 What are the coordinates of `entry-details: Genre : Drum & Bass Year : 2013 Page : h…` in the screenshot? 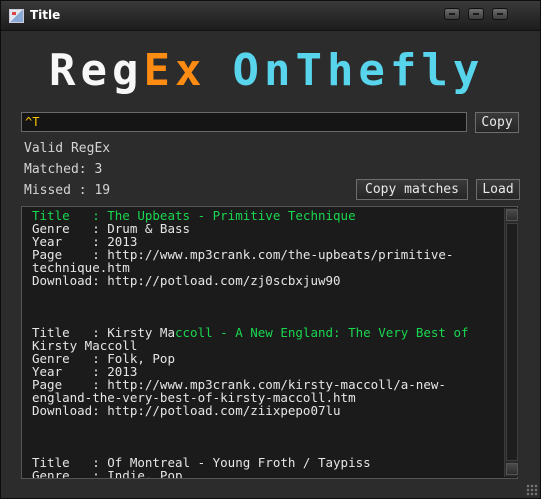 It's located at (243, 254).